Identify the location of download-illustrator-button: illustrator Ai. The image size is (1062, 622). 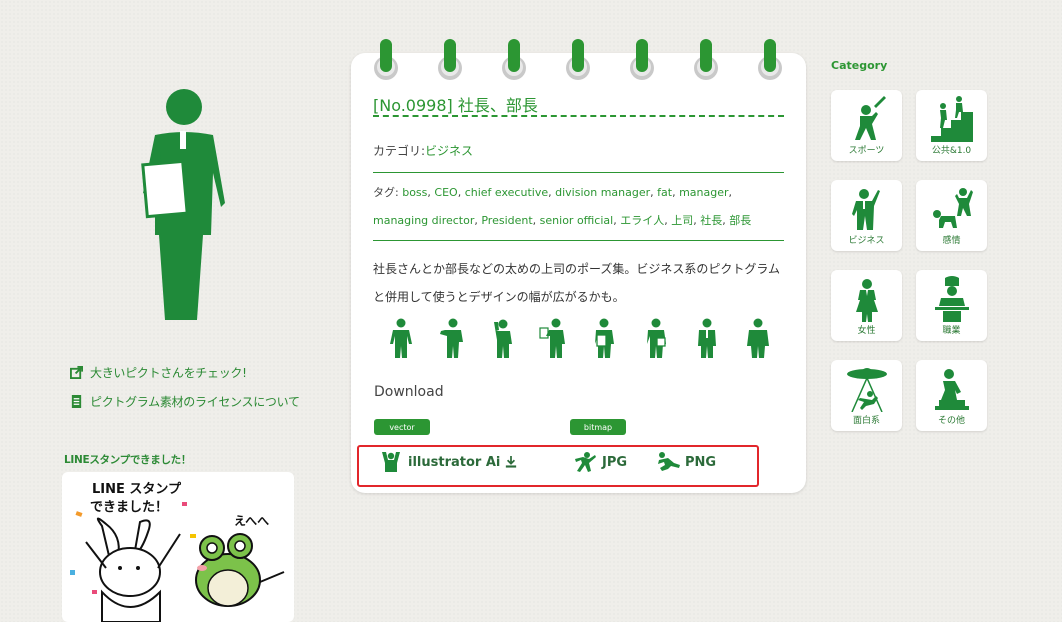
(448, 462).